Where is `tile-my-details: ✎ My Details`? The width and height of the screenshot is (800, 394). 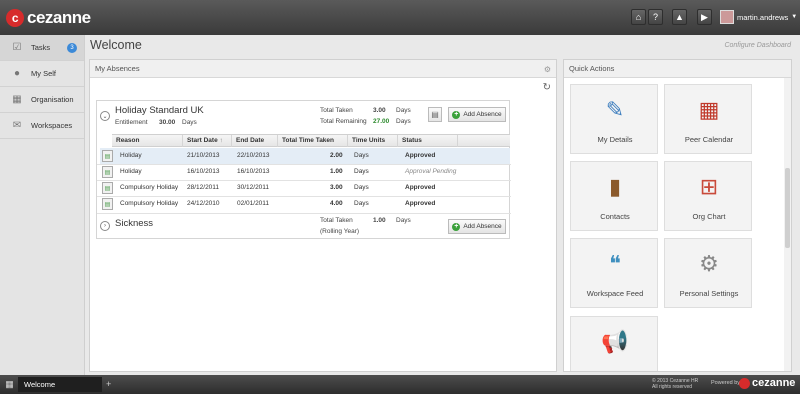
tile-my-details: ✎ My Details is located at coordinates (614, 119).